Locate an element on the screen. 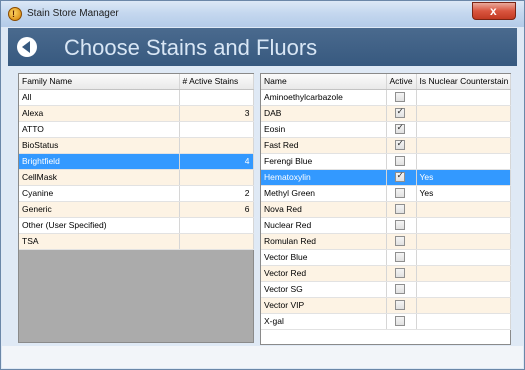 Image resolution: width=525 pixels, height=370 pixels. family-row: Cyanine 2 is located at coordinates (136, 193).